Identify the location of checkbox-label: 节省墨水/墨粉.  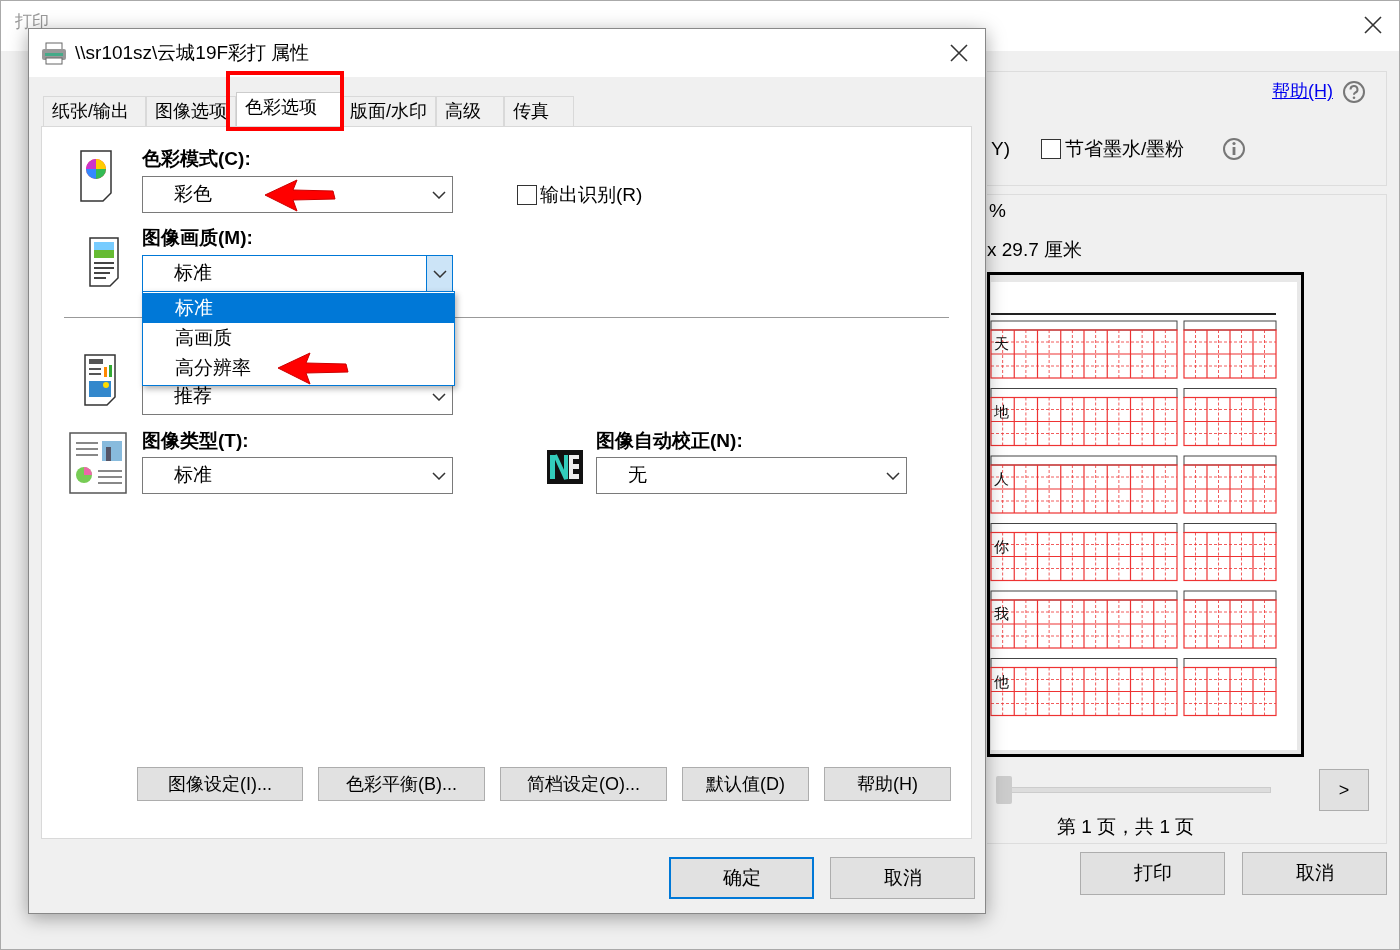
(1125, 149).